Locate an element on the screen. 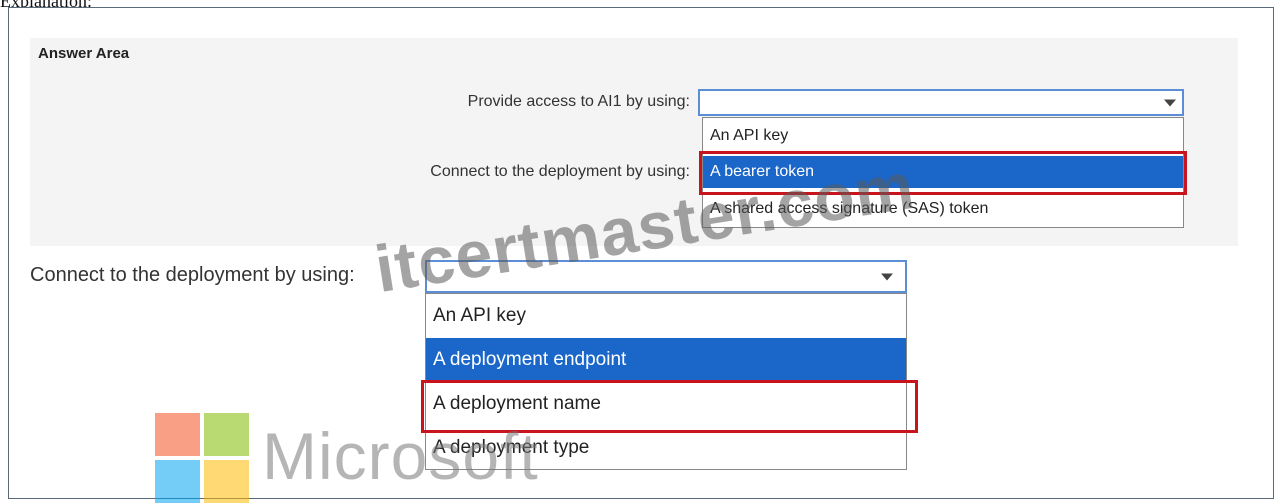 This screenshot has height=503, width=1277. q2-option-bearer-token: A bearer token is located at coordinates (943, 172).